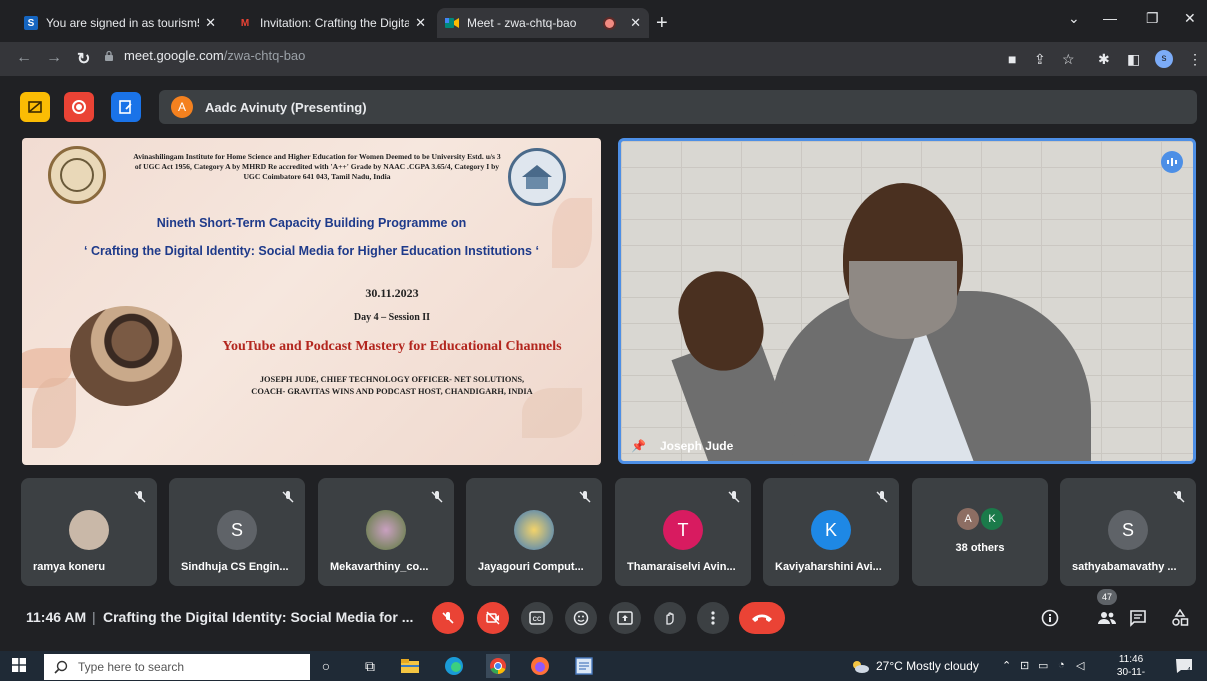 The width and height of the screenshot is (1207, 681). What do you see at coordinates (1133, 59) in the screenshot?
I see `side-panel-icon: ◧` at bounding box center [1133, 59].